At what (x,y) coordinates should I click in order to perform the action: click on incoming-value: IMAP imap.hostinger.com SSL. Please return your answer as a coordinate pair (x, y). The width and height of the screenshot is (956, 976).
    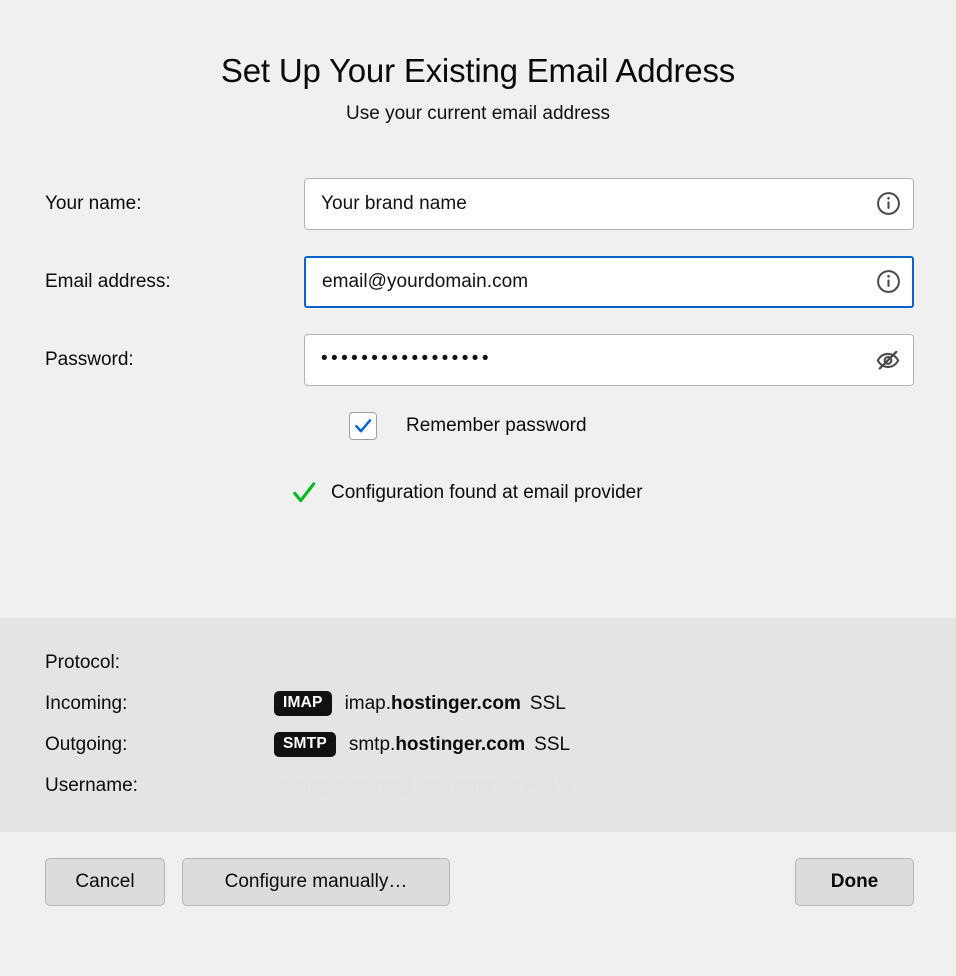
    Looking at the image, I should click on (420, 703).